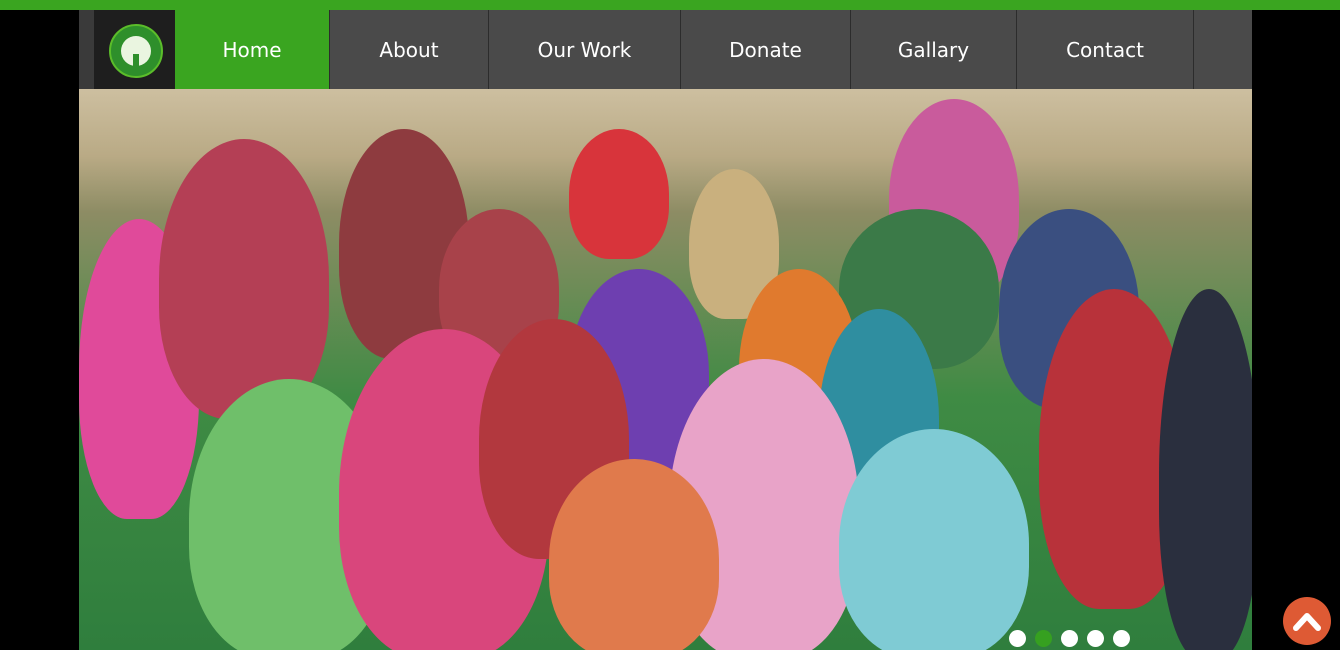 This screenshot has width=1340, height=650. I want to click on nav-item-gallary: Gallary, so click(934, 49).